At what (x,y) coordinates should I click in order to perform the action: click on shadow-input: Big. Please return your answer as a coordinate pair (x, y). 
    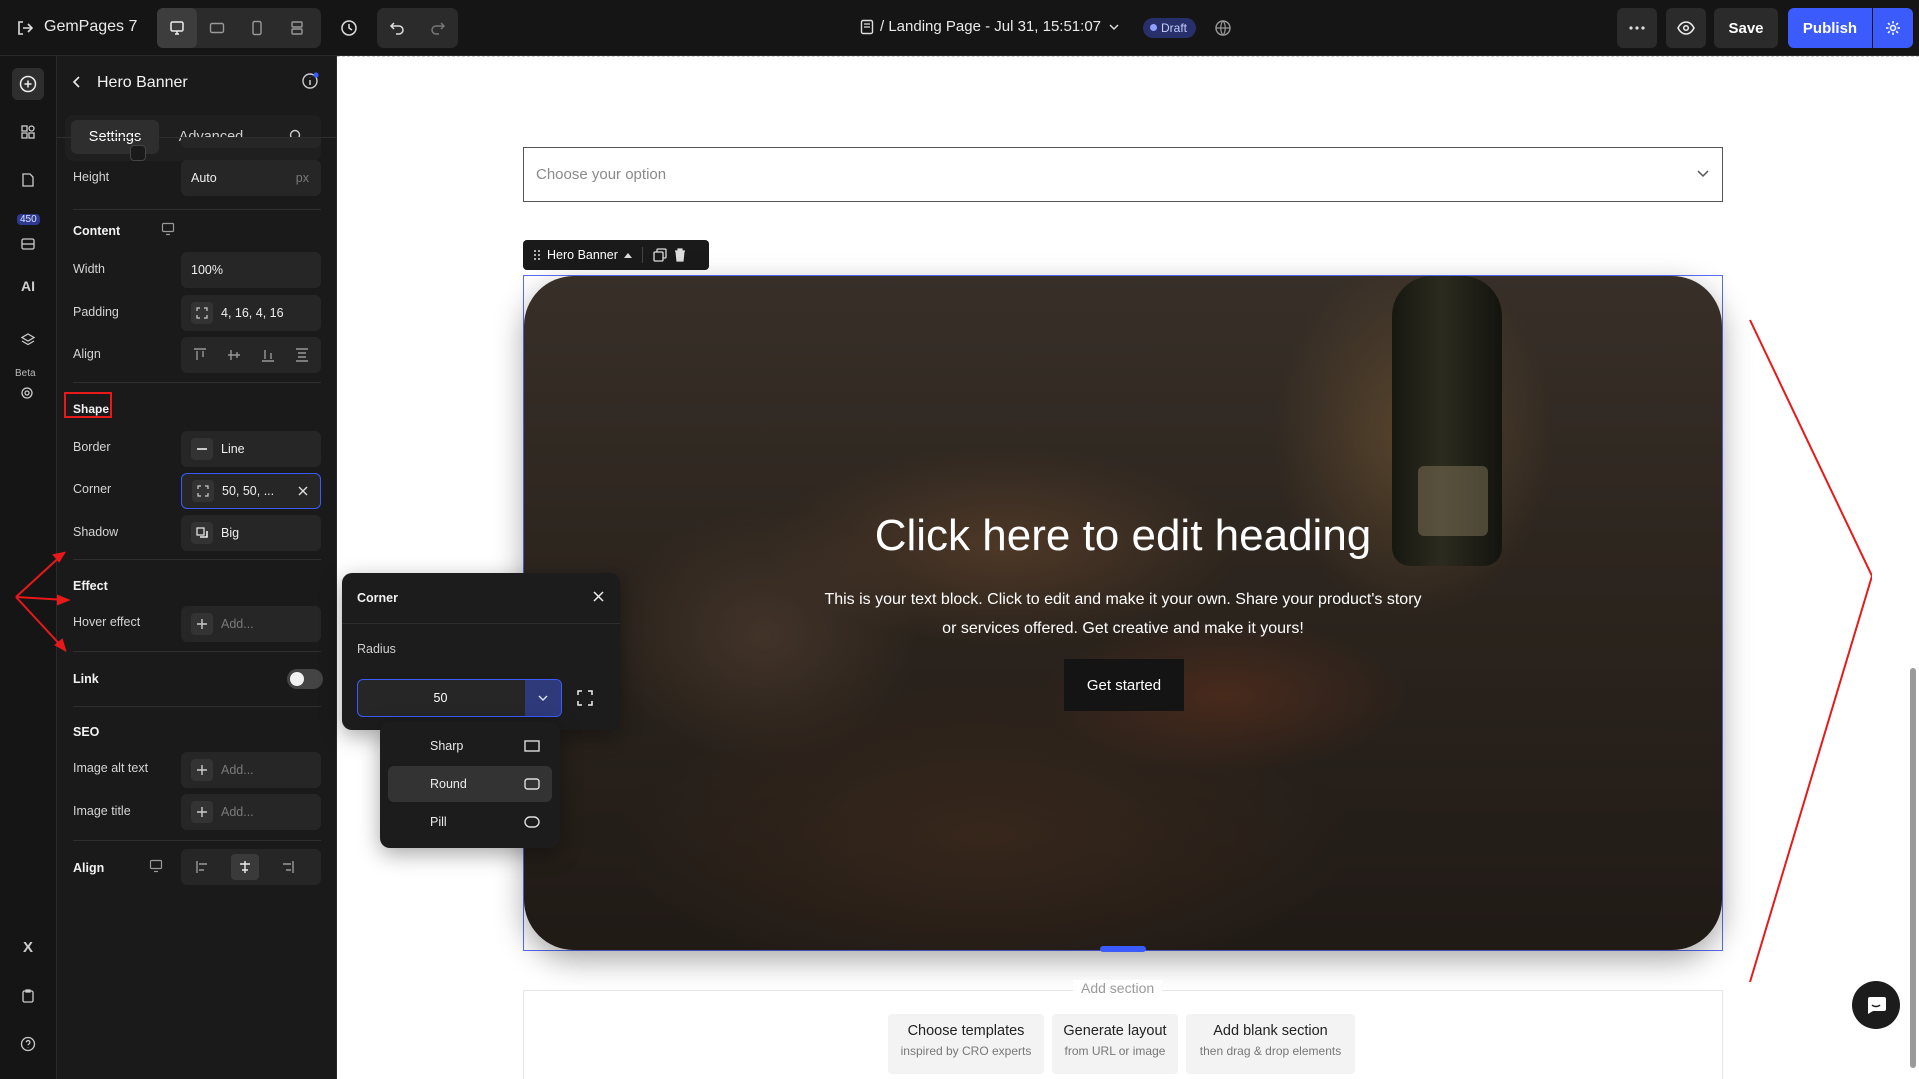
    Looking at the image, I should click on (251, 533).